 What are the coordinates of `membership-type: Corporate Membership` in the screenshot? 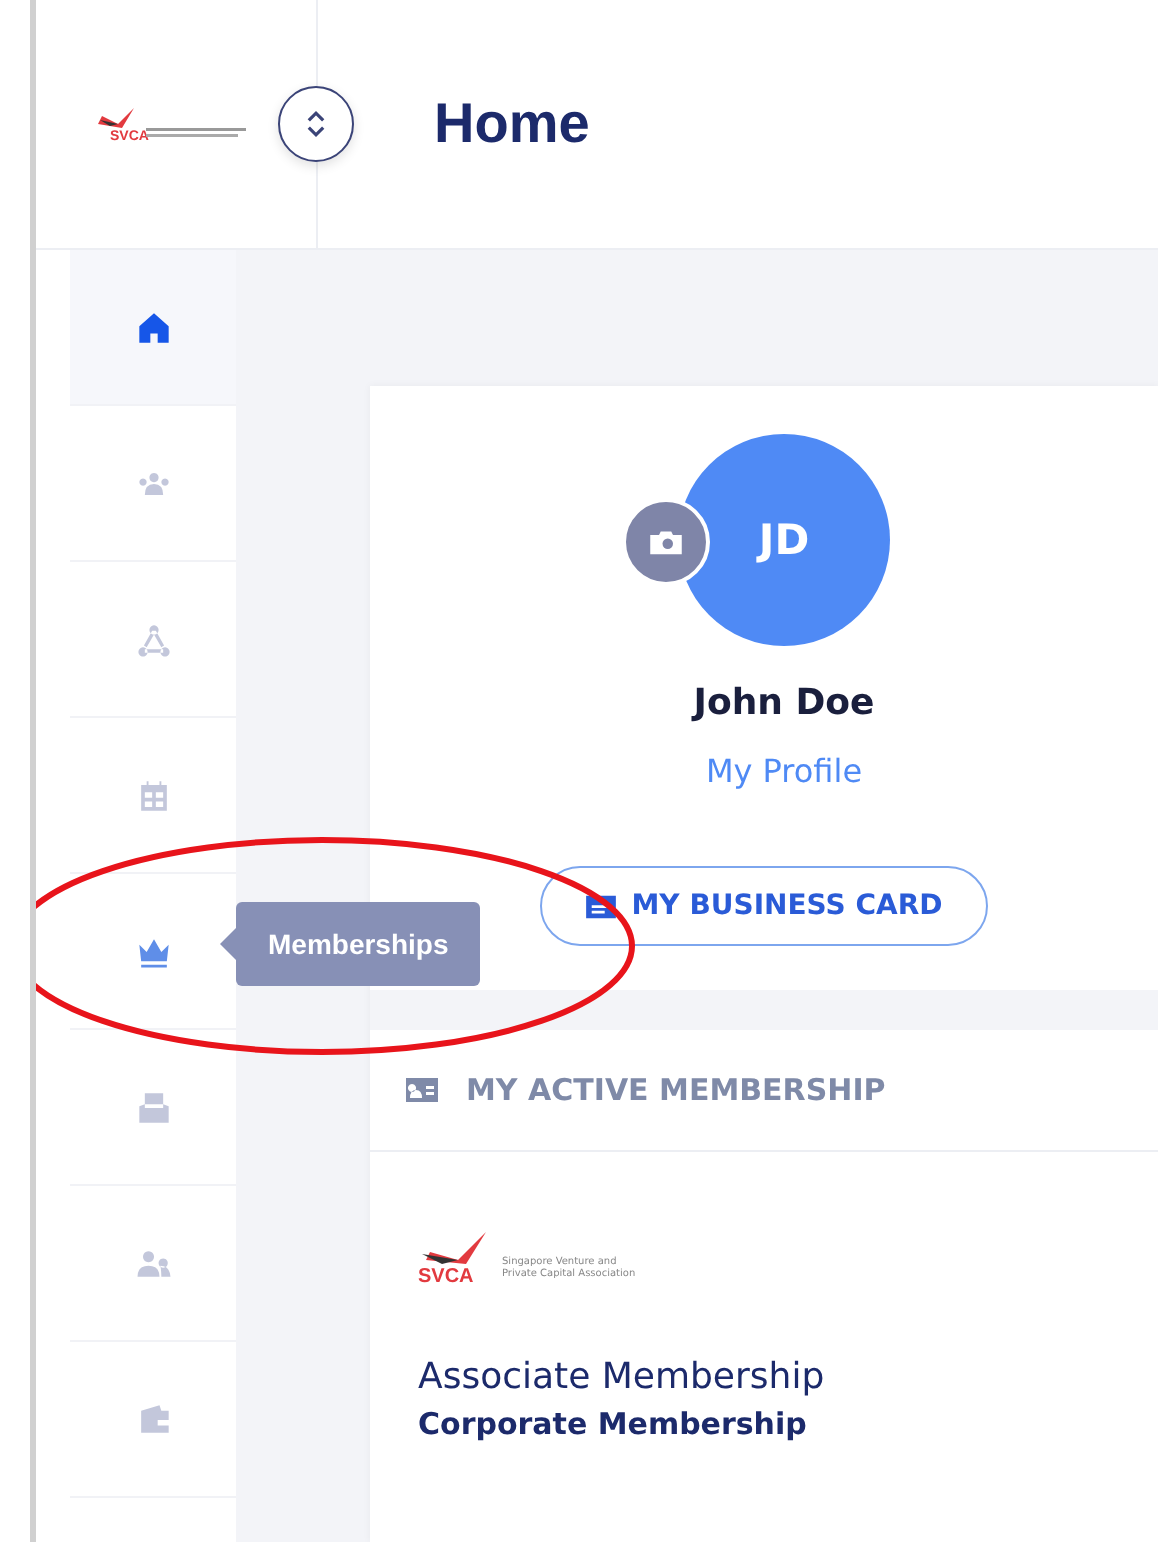 It's located at (613, 1424).